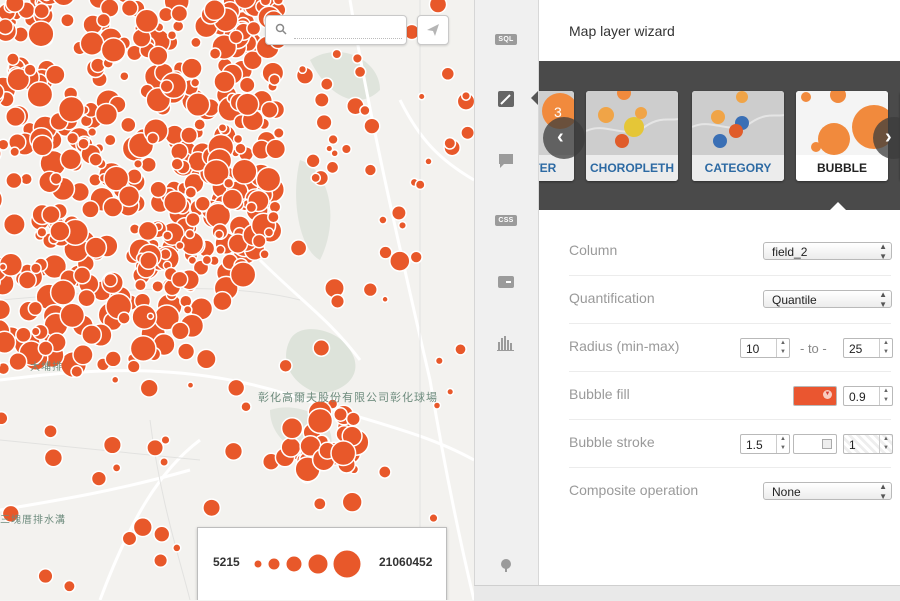 The image size is (900, 601). Describe the element at coordinates (687, 593) in the screenshot. I see `bottom-panel-tab` at that location.